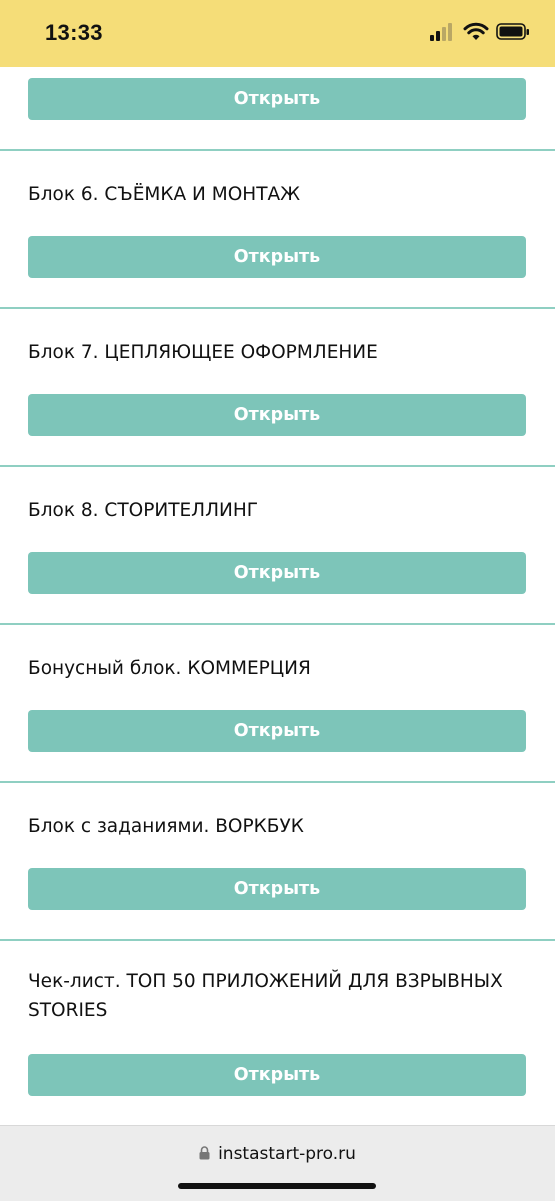 The width and height of the screenshot is (555, 1201). Describe the element at coordinates (166, 826) in the screenshot. I see `section-title: Блок с заданиями. ВОРКБУК` at that location.